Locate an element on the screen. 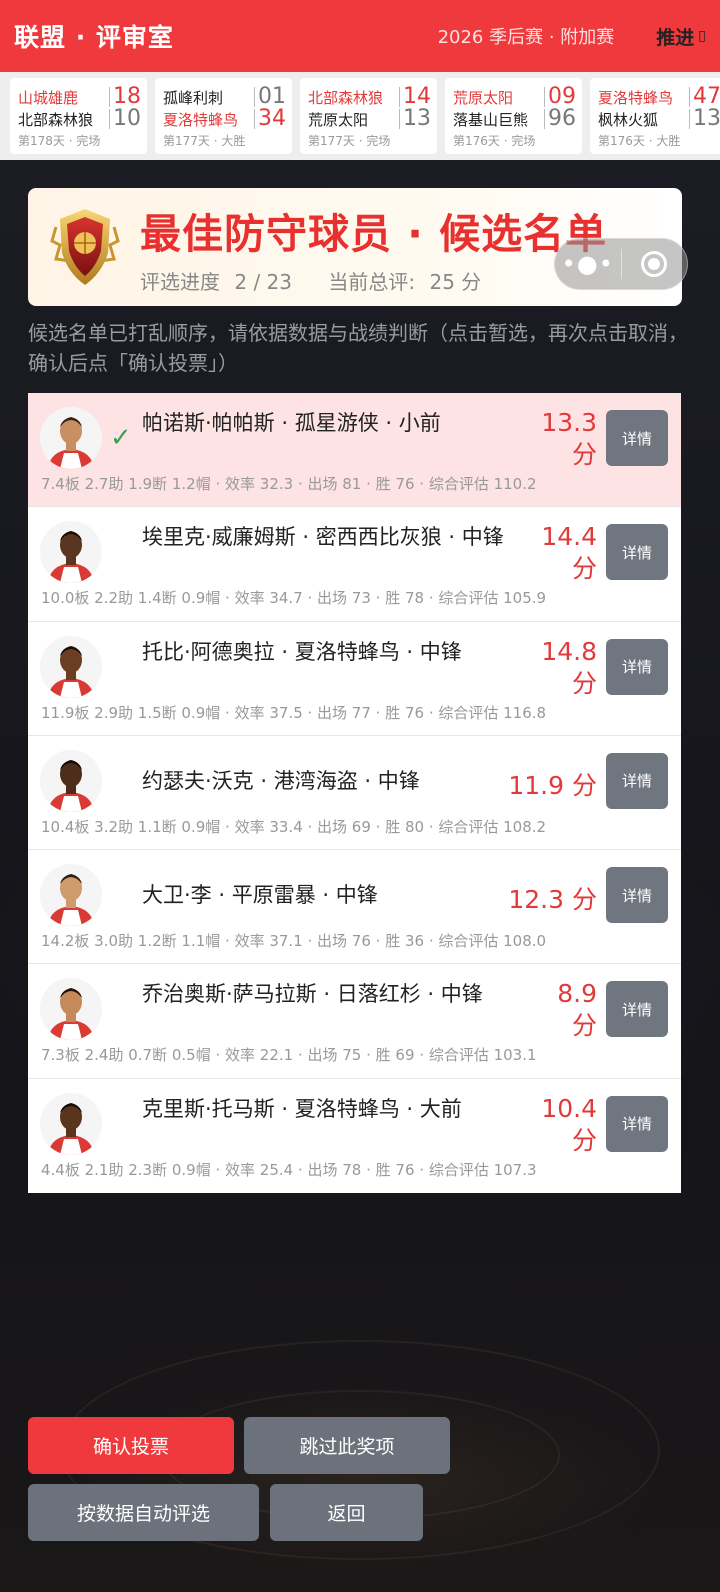 This screenshot has height=1592, width=720. ticker-team-row: 荒原太阳 09 is located at coordinates (514, 97).